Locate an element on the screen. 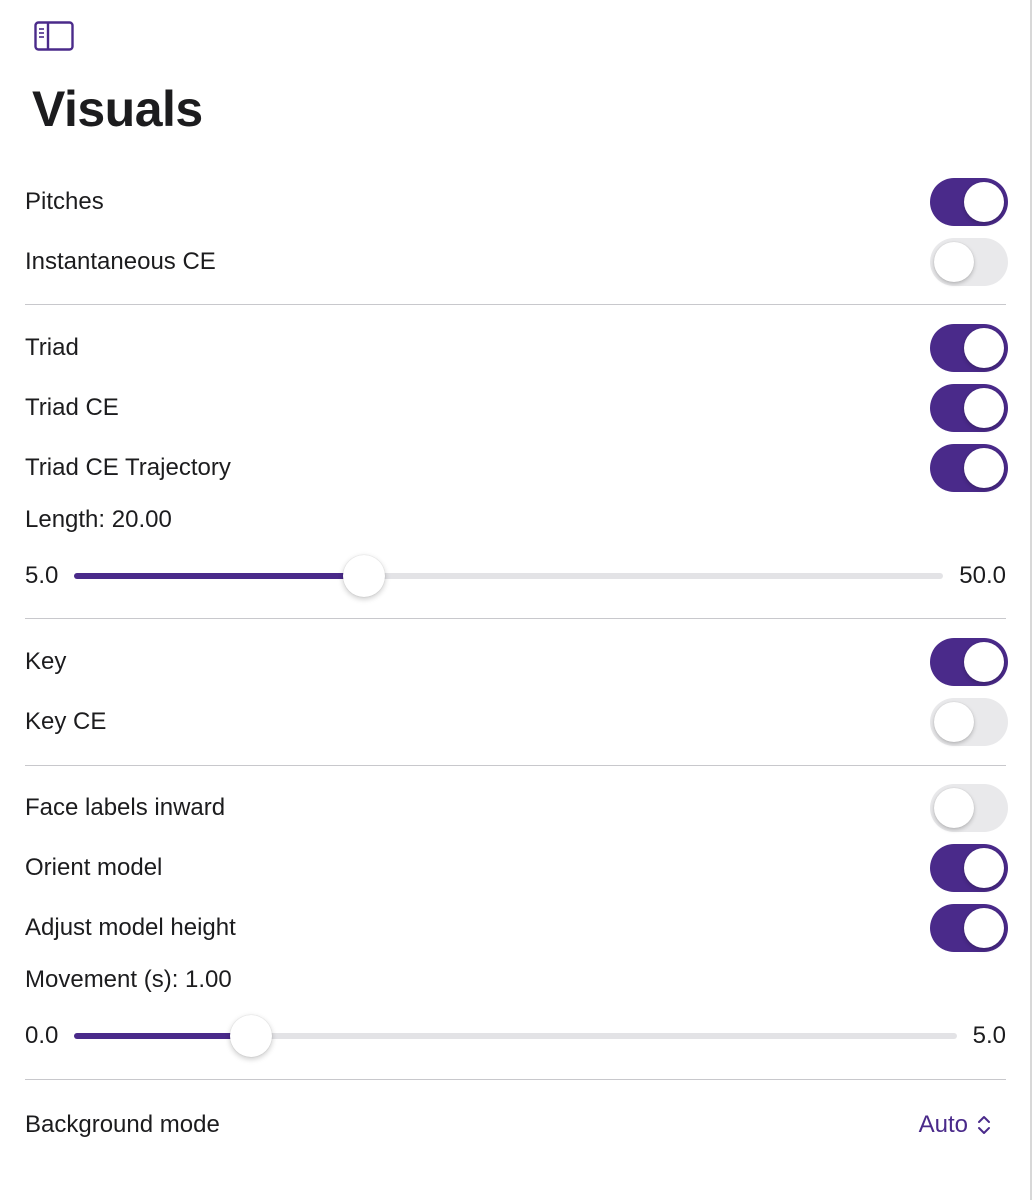 This screenshot has width=1032, height=1200. adjust-model-height-label: Adjust model height is located at coordinates (130, 927).